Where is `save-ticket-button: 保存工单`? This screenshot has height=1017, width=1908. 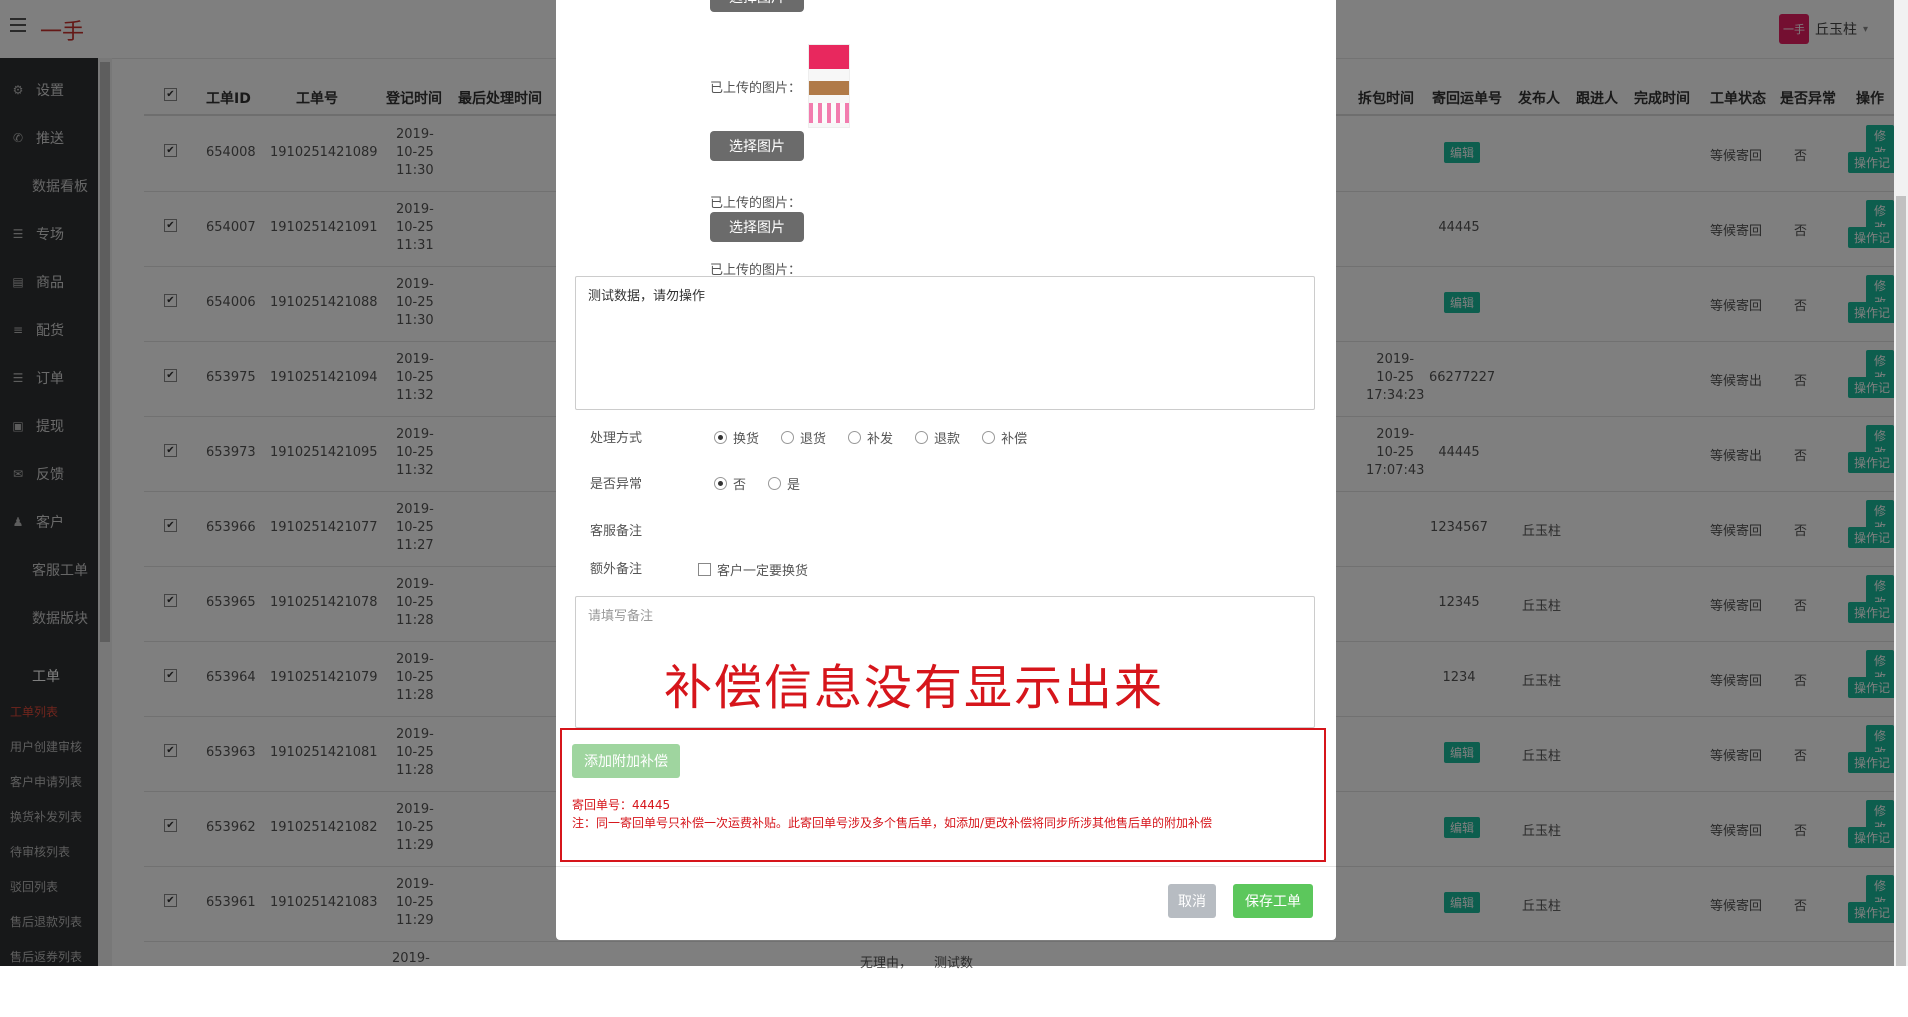 save-ticket-button: 保存工单 is located at coordinates (1273, 901).